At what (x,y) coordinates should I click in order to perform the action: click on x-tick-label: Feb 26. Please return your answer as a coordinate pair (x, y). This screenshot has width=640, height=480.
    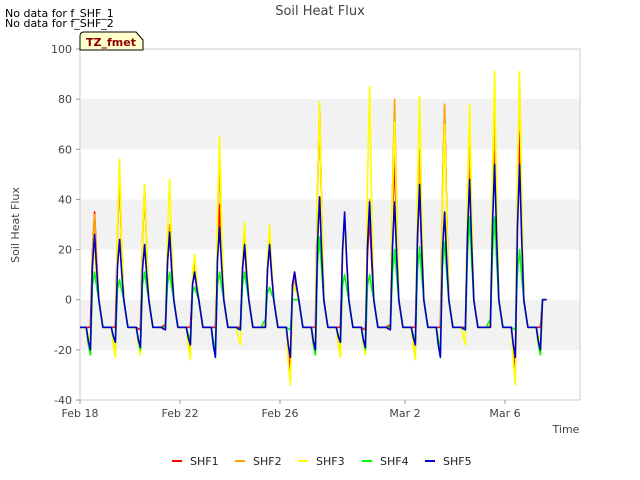
    Looking at the image, I should click on (280, 413).